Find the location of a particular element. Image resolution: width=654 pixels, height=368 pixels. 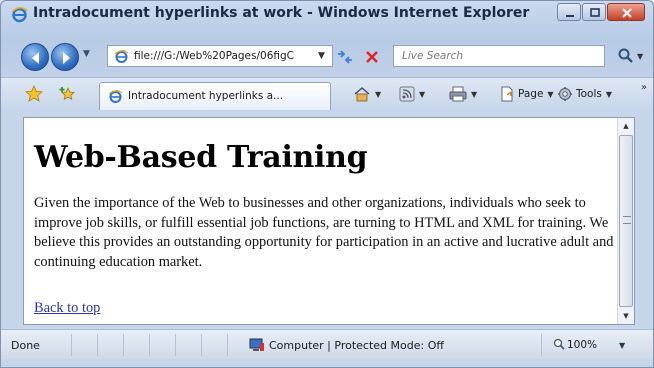

address-url: file:///G:/Web%20Pages/06figC is located at coordinates (222, 56).